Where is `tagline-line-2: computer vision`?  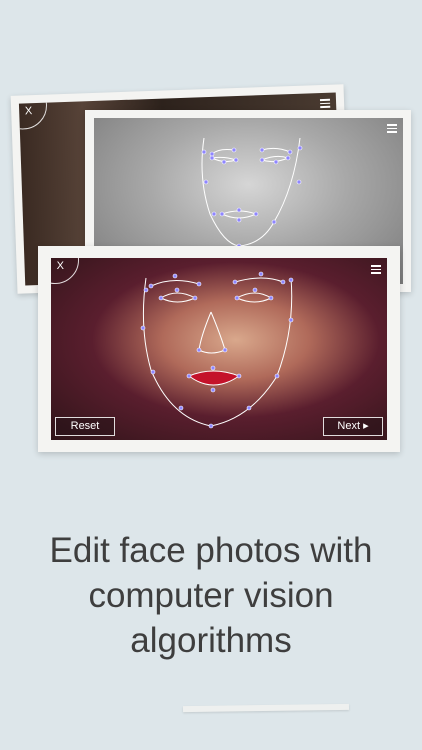
tagline-line-2: computer vision is located at coordinates (211, 595).